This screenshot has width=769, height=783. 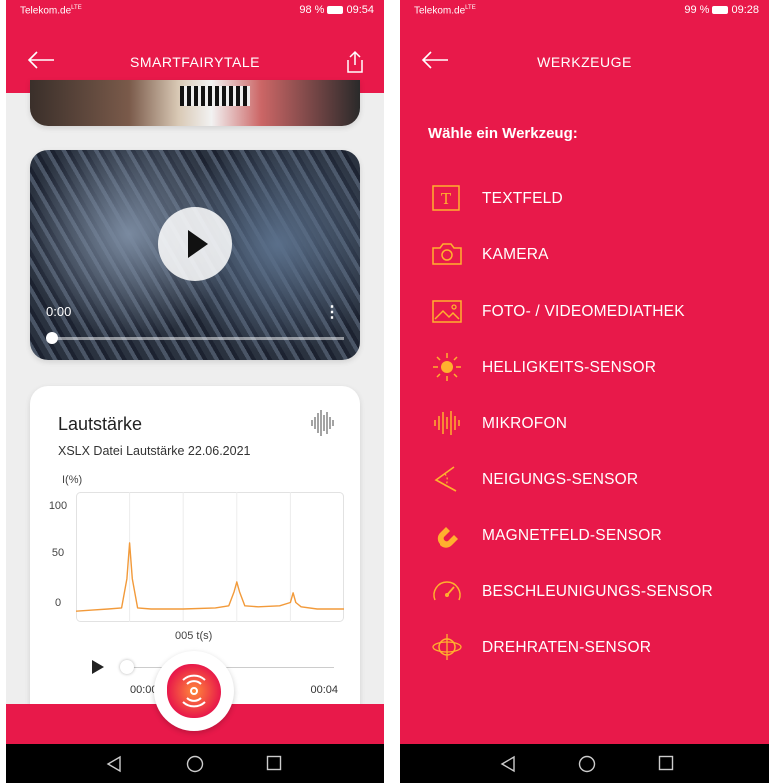 What do you see at coordinates (194, 636) in the screenshot?
I see `x-axis-label: 005 t(s)` at bounding box center [194, 636].